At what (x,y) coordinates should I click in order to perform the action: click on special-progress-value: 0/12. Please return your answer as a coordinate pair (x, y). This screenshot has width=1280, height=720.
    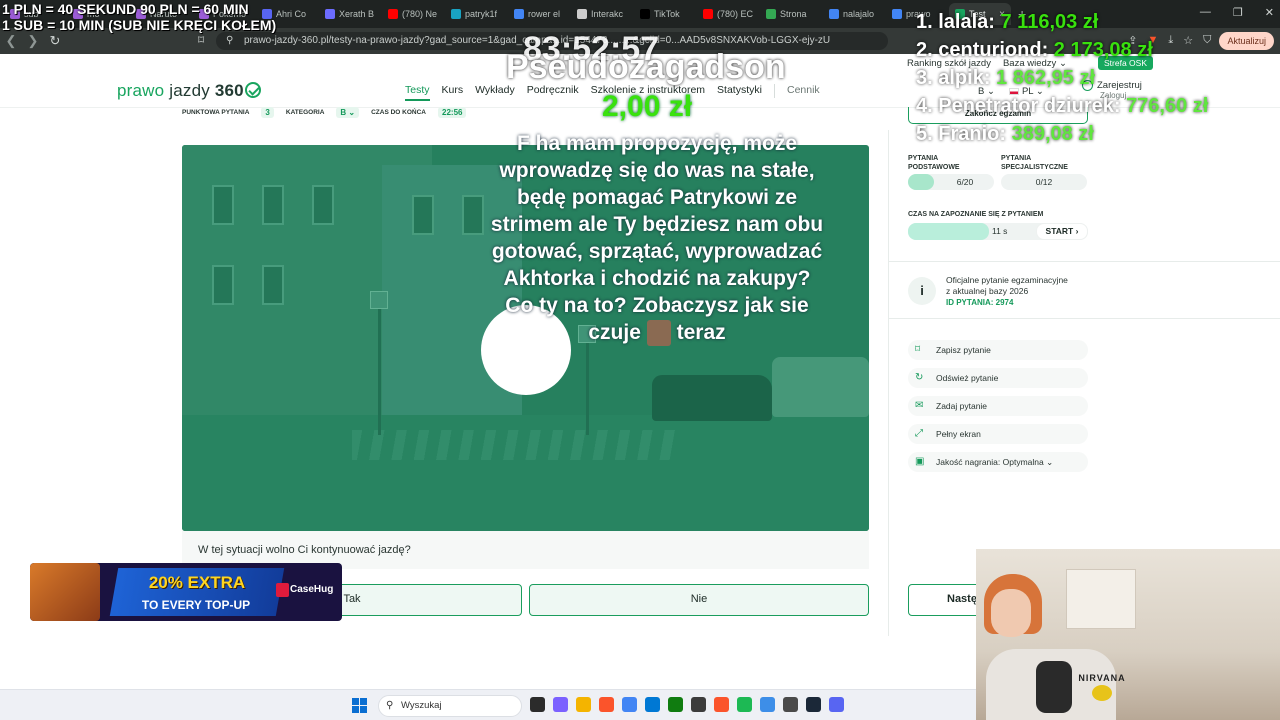
    Looking at the image, I should click on (1044, 182).